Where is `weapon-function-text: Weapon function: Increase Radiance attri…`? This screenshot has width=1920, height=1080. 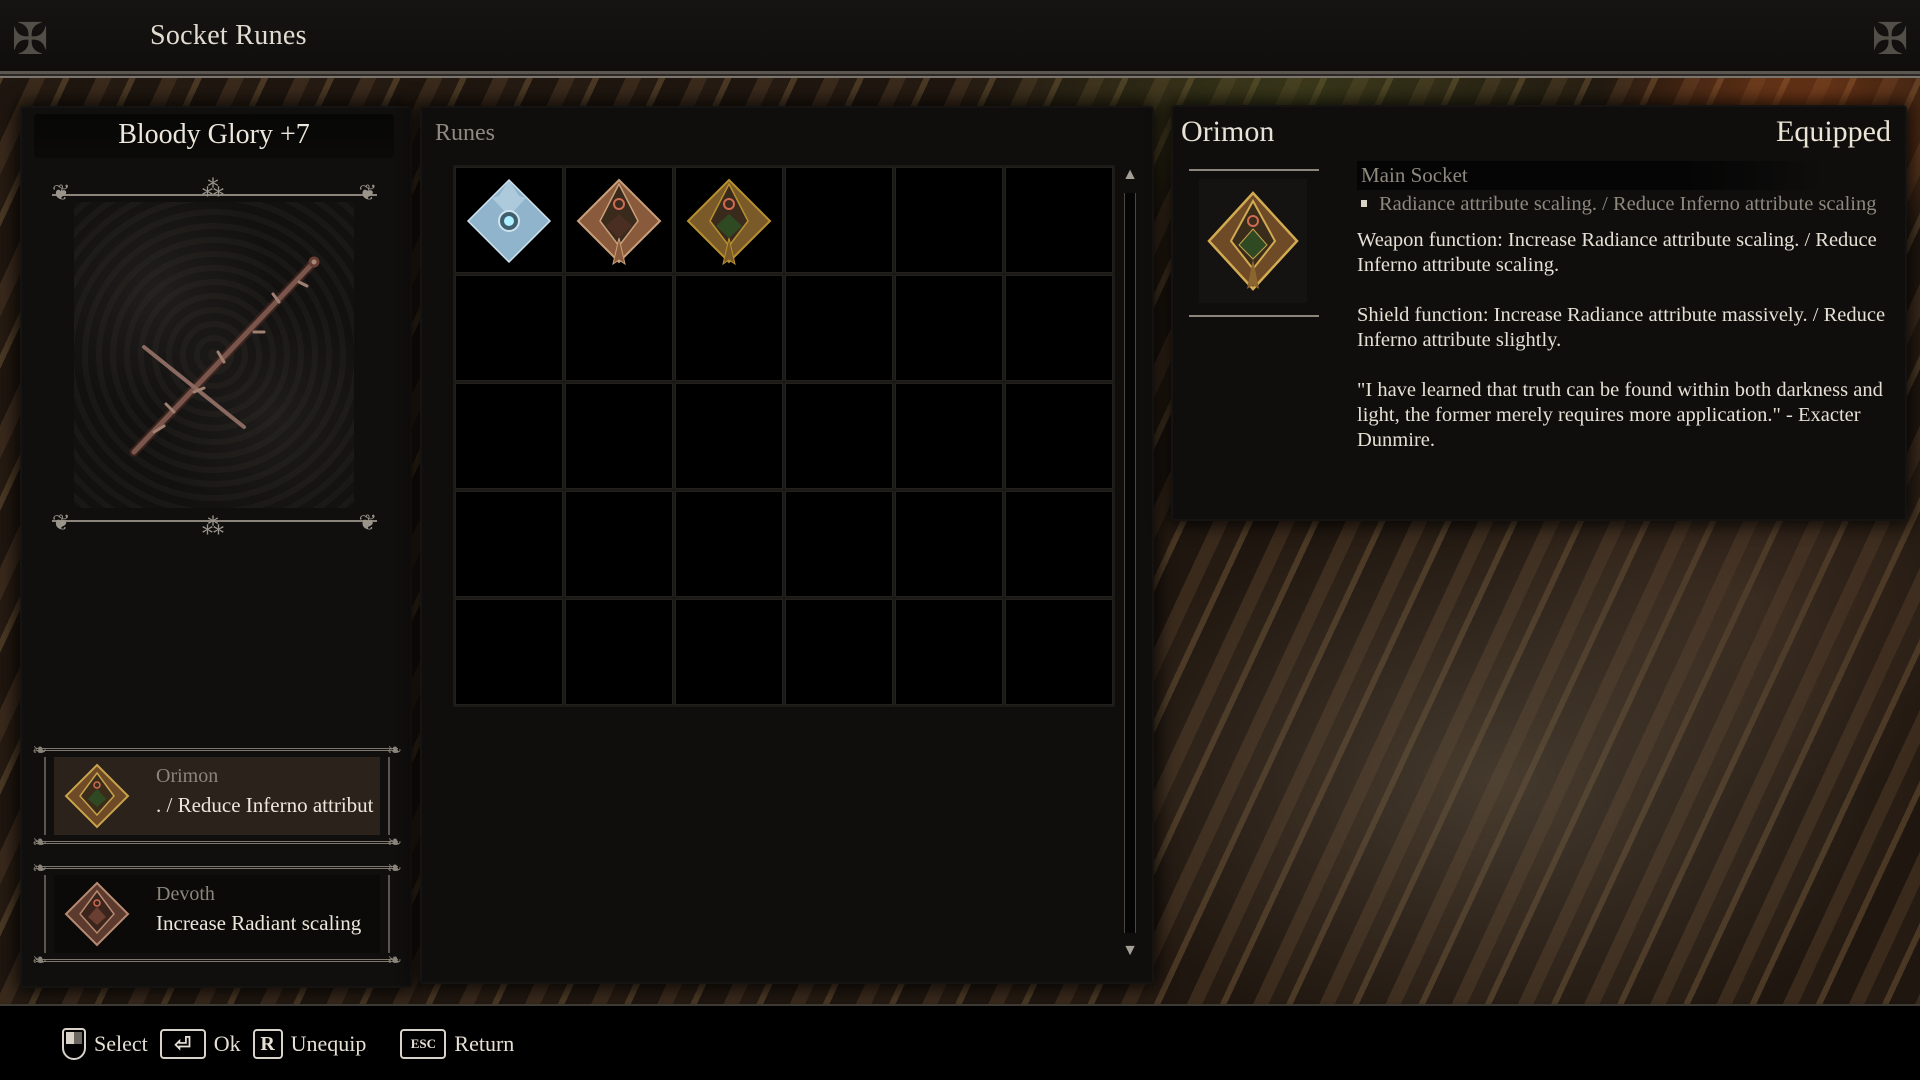 weapon-function-text: Weapon function: Increase Radiance attri… is located at coordinates (1617, 252).